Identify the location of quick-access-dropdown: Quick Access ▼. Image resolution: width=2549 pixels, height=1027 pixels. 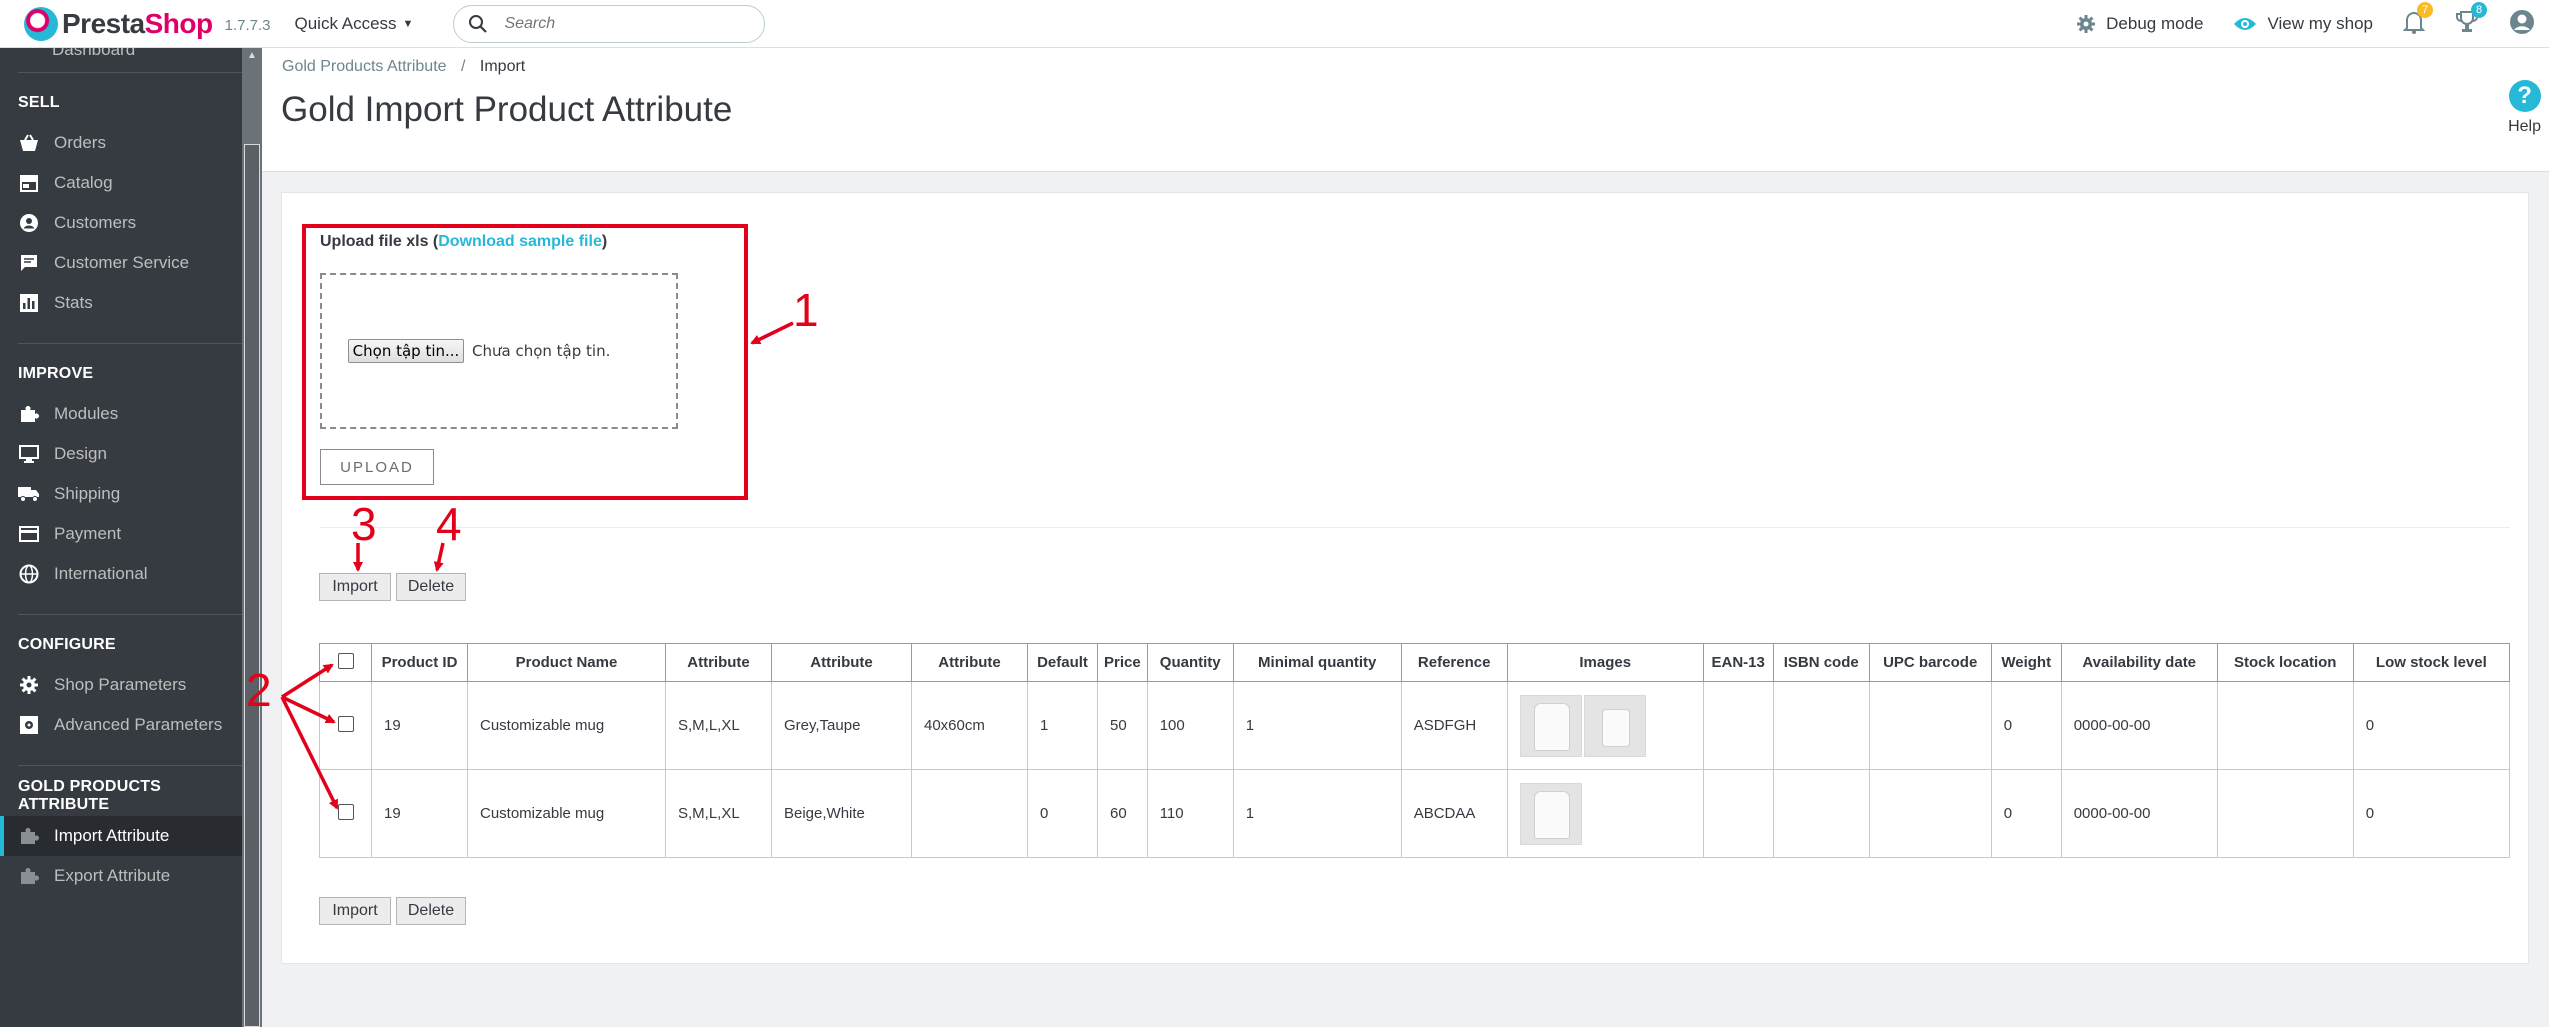
(354, 24).